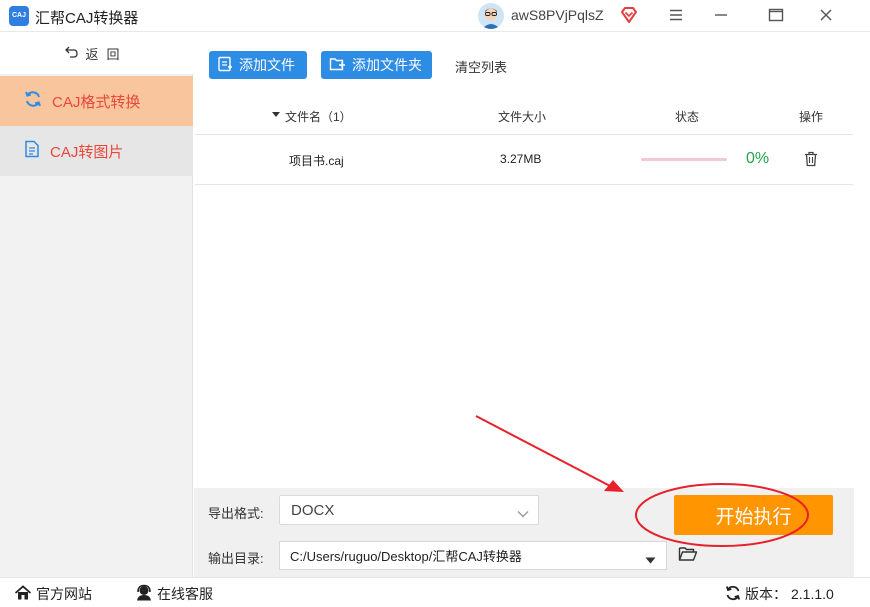 This screenshot has width=870, height=607. What do you see at coordinates (64, 594) in the screenshot?
I see `official-website-label: 官方网站` at bounding box center [64, 594].